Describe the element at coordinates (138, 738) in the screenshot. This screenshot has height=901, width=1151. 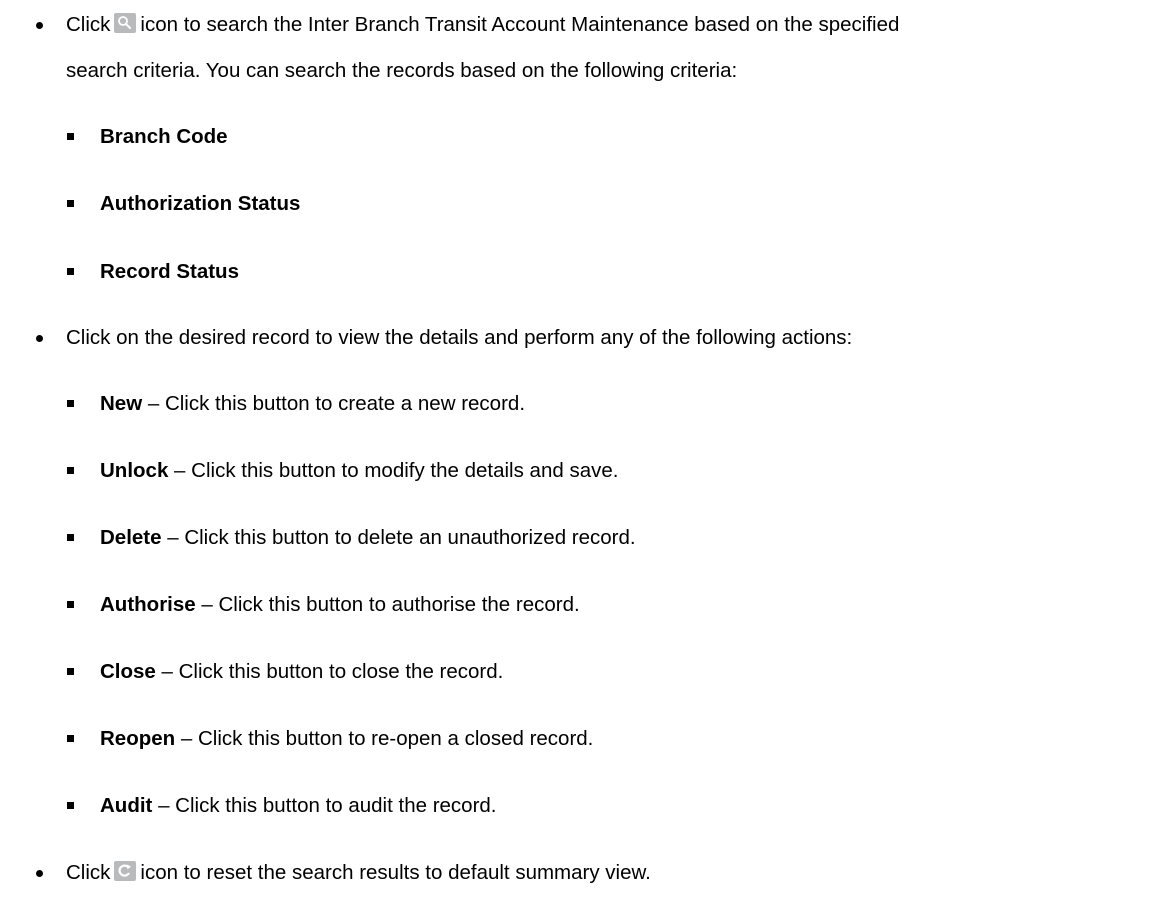
I see `list-term: Reopen` at that location.